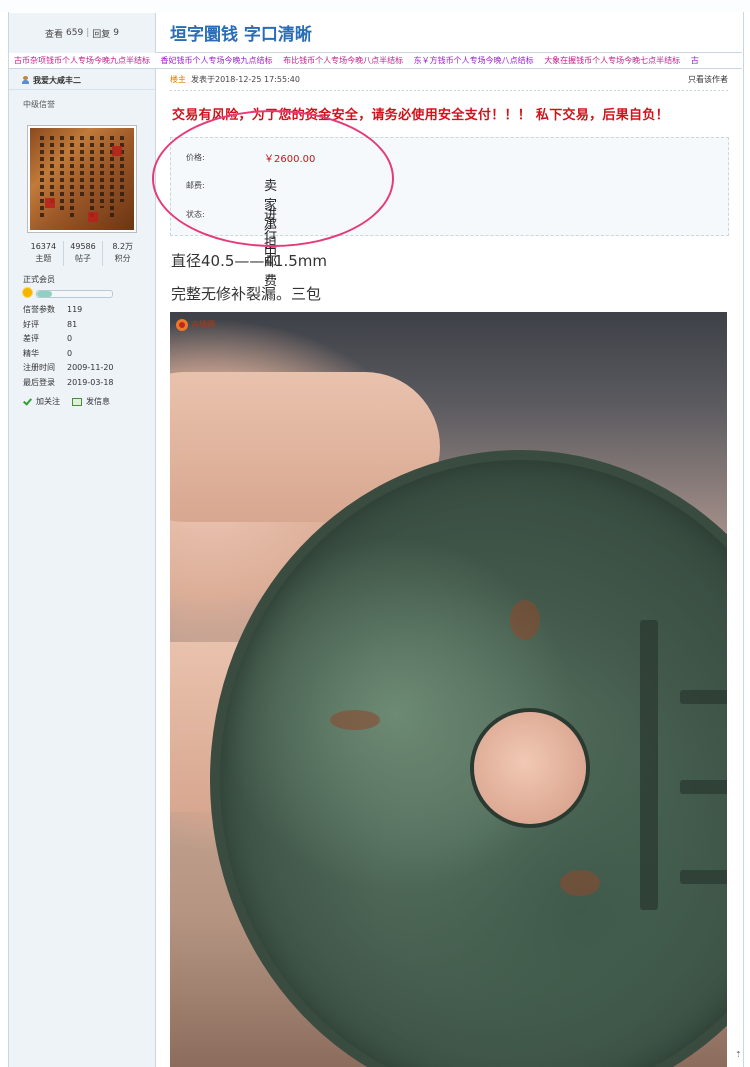 The height and width of the screenshot is (1067, 750). I want to click on replies-count: 9, so click(116, 33).